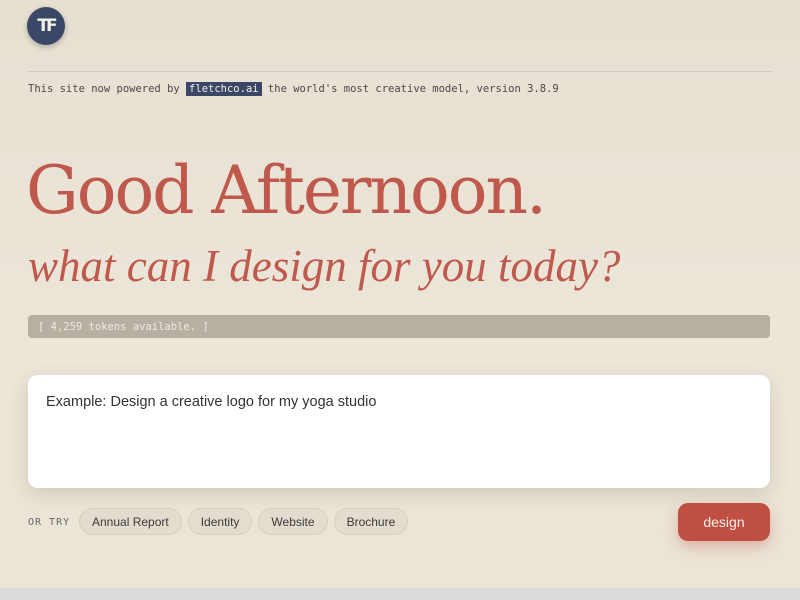  I want to click on greeting-headline: Good Afternoon., so click(286, 190).